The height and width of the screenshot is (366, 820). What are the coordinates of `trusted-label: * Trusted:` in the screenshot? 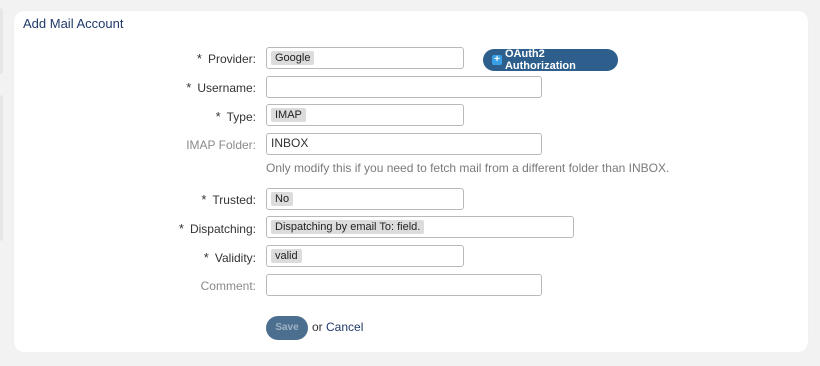 It's located at (228, 199).